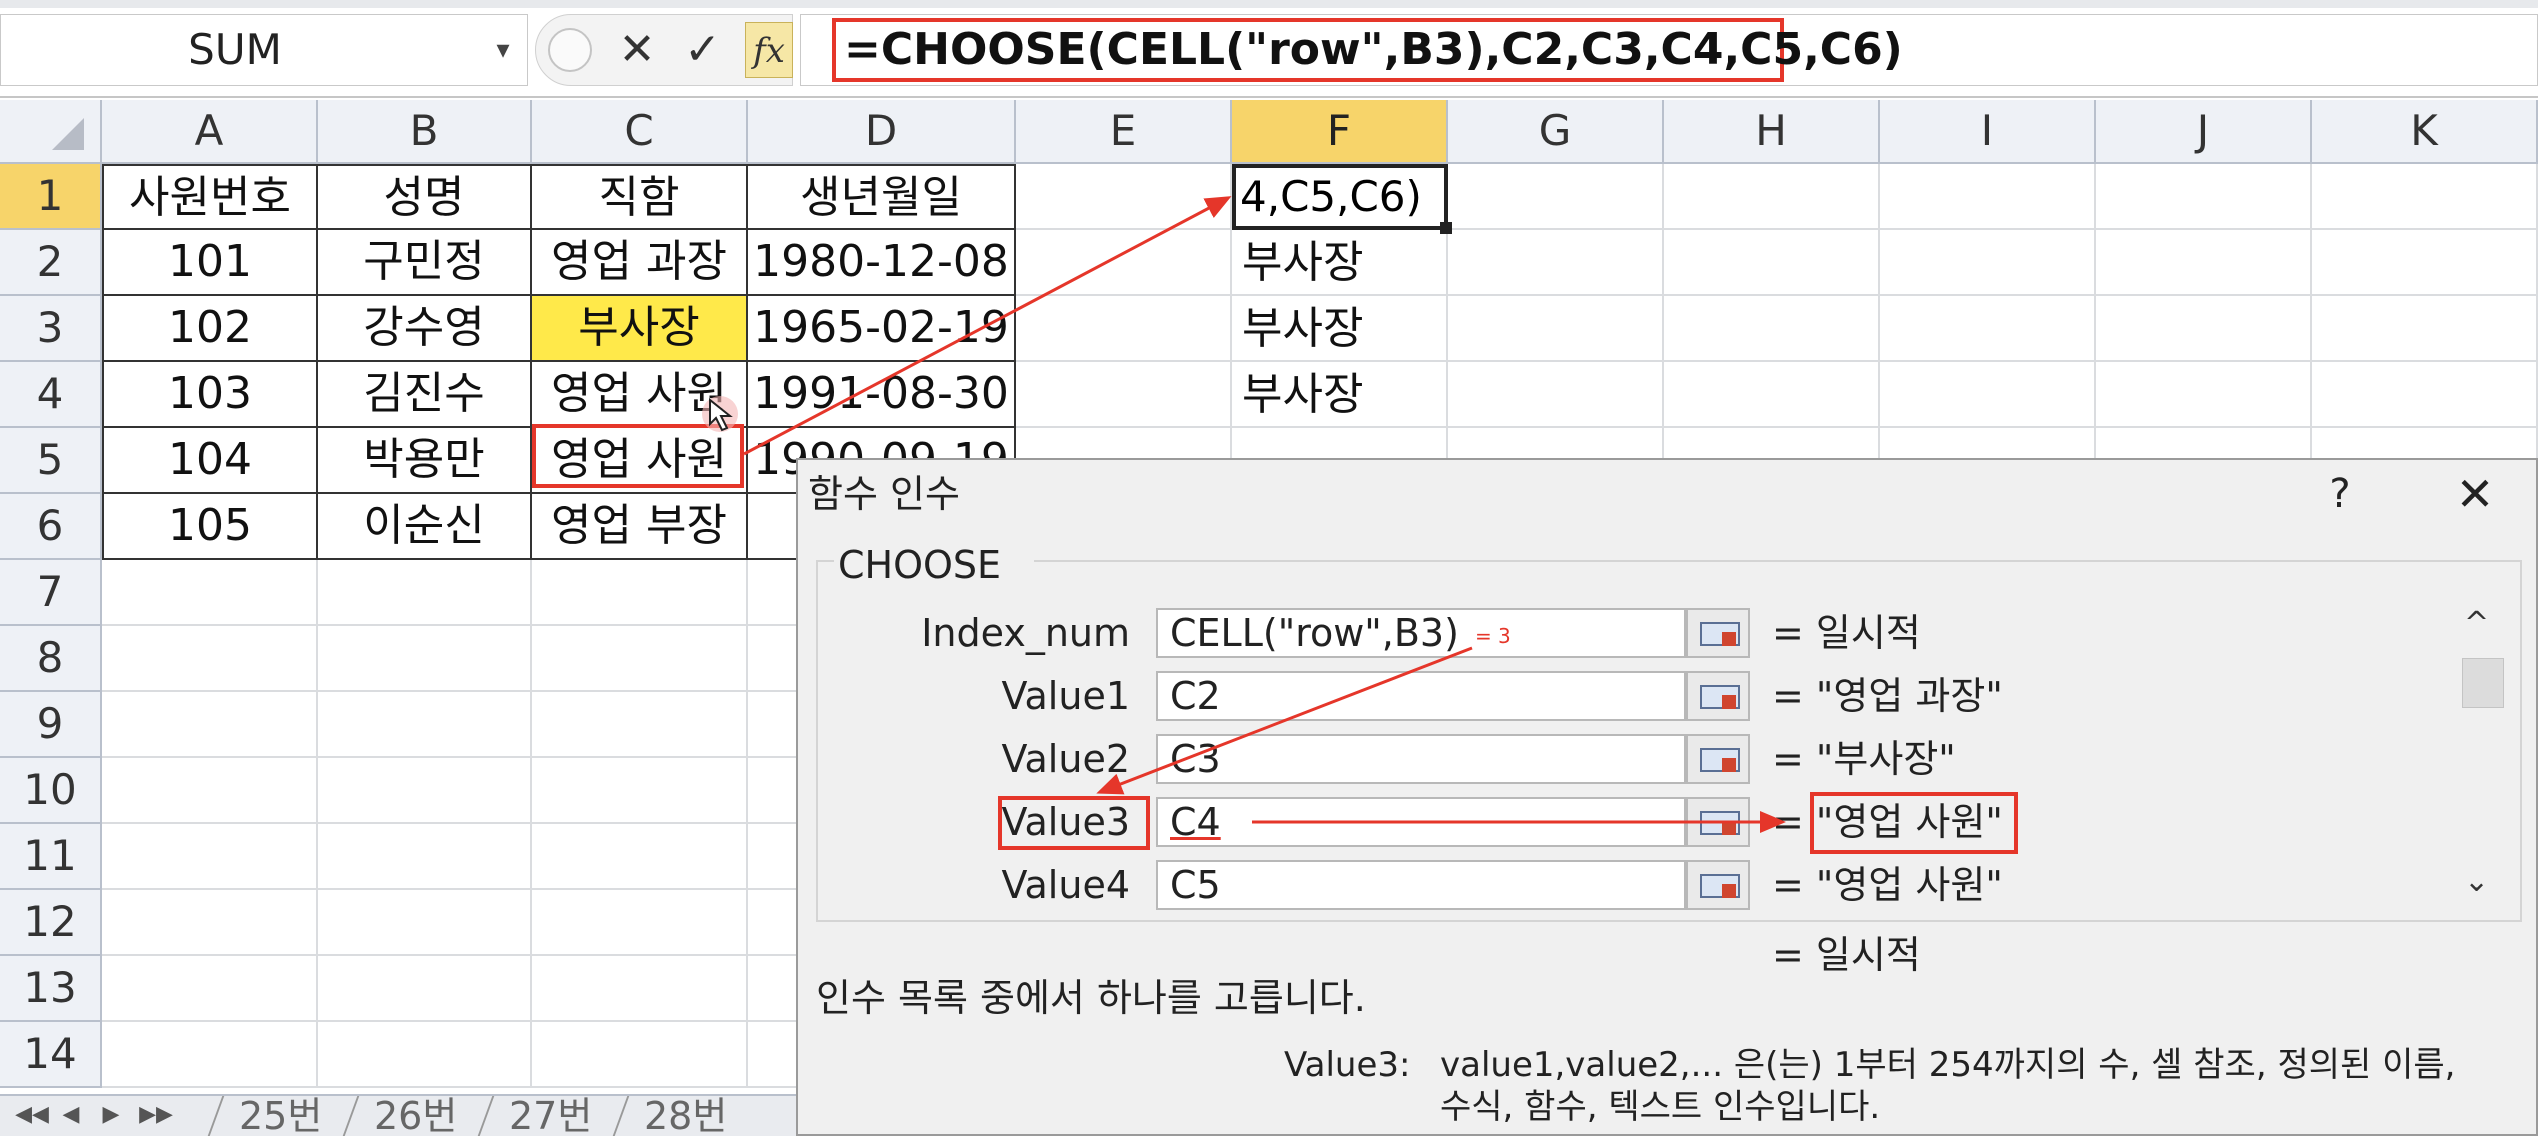 This screenshot has width=2538, height=1138. Describe the element at coordinates (111, 1115) in the screenshot. I see `next-sheet-icon: ▶` at that location.